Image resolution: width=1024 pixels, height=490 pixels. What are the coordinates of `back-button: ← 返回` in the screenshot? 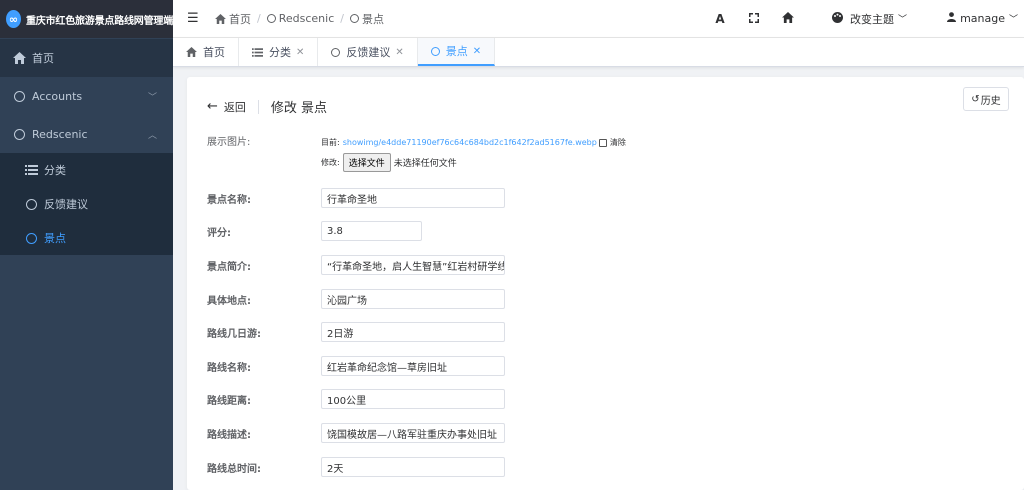 It's located at (226, 107).